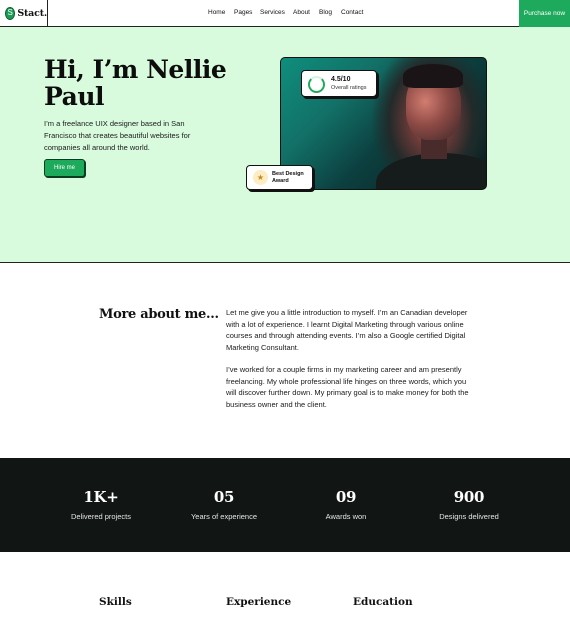 This screenshot has width=570, height=617. I want to click on stat-value: 1K+, so click(101, 497).